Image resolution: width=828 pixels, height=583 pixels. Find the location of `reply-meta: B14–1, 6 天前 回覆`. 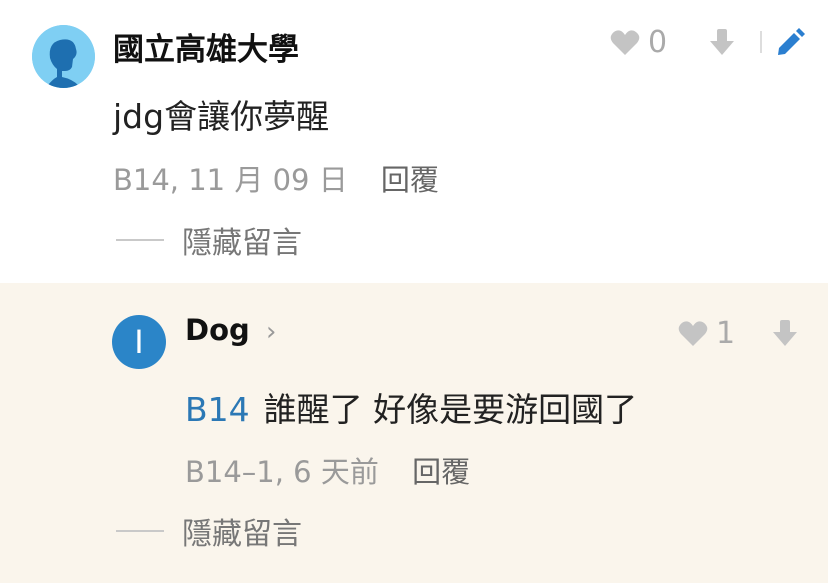

reply-meta: B14–1, 6 天前 回覆 is located at coordinates (327, 470).